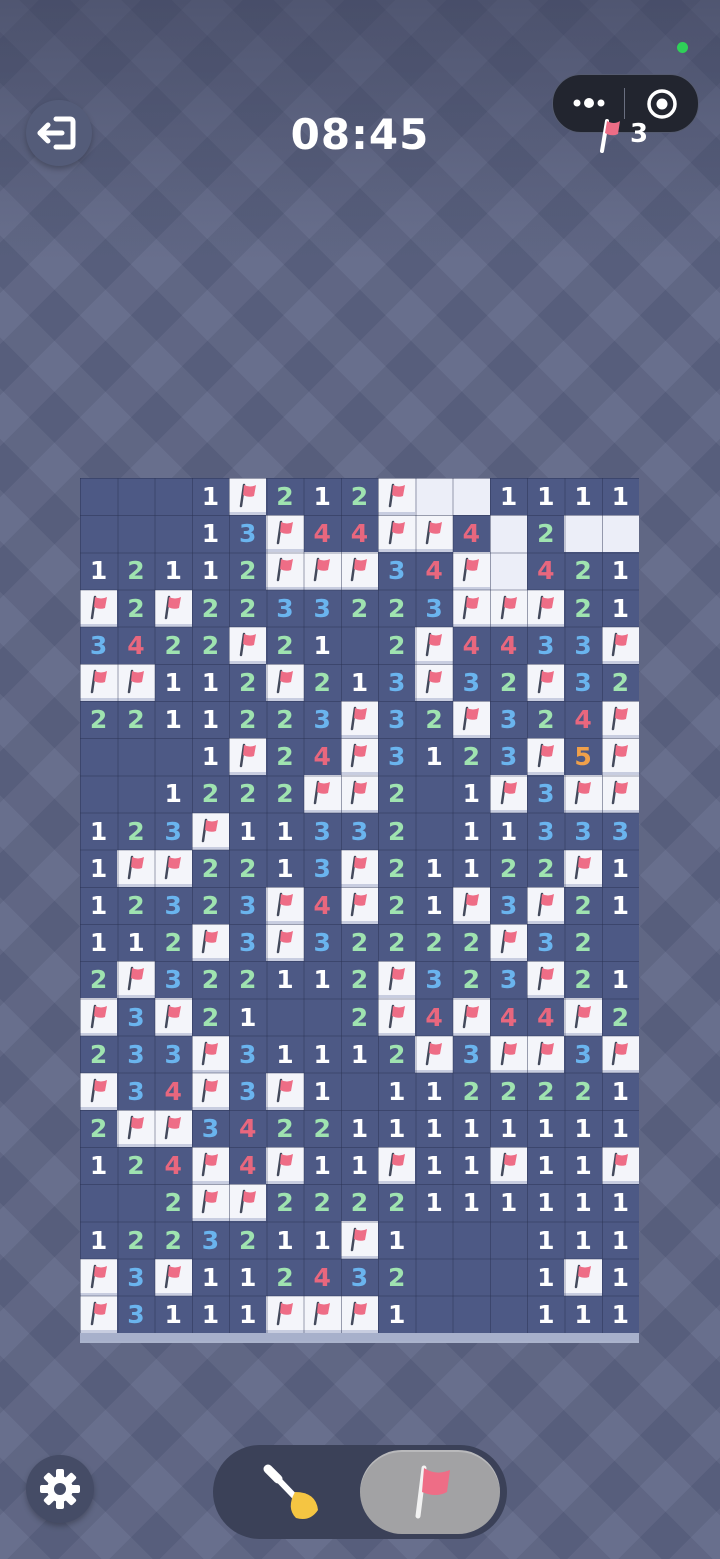  What do you see at coordinates (247, 1128) in the screenshot?
I see `number-cell: 4` at bounding box center [247, 1128].